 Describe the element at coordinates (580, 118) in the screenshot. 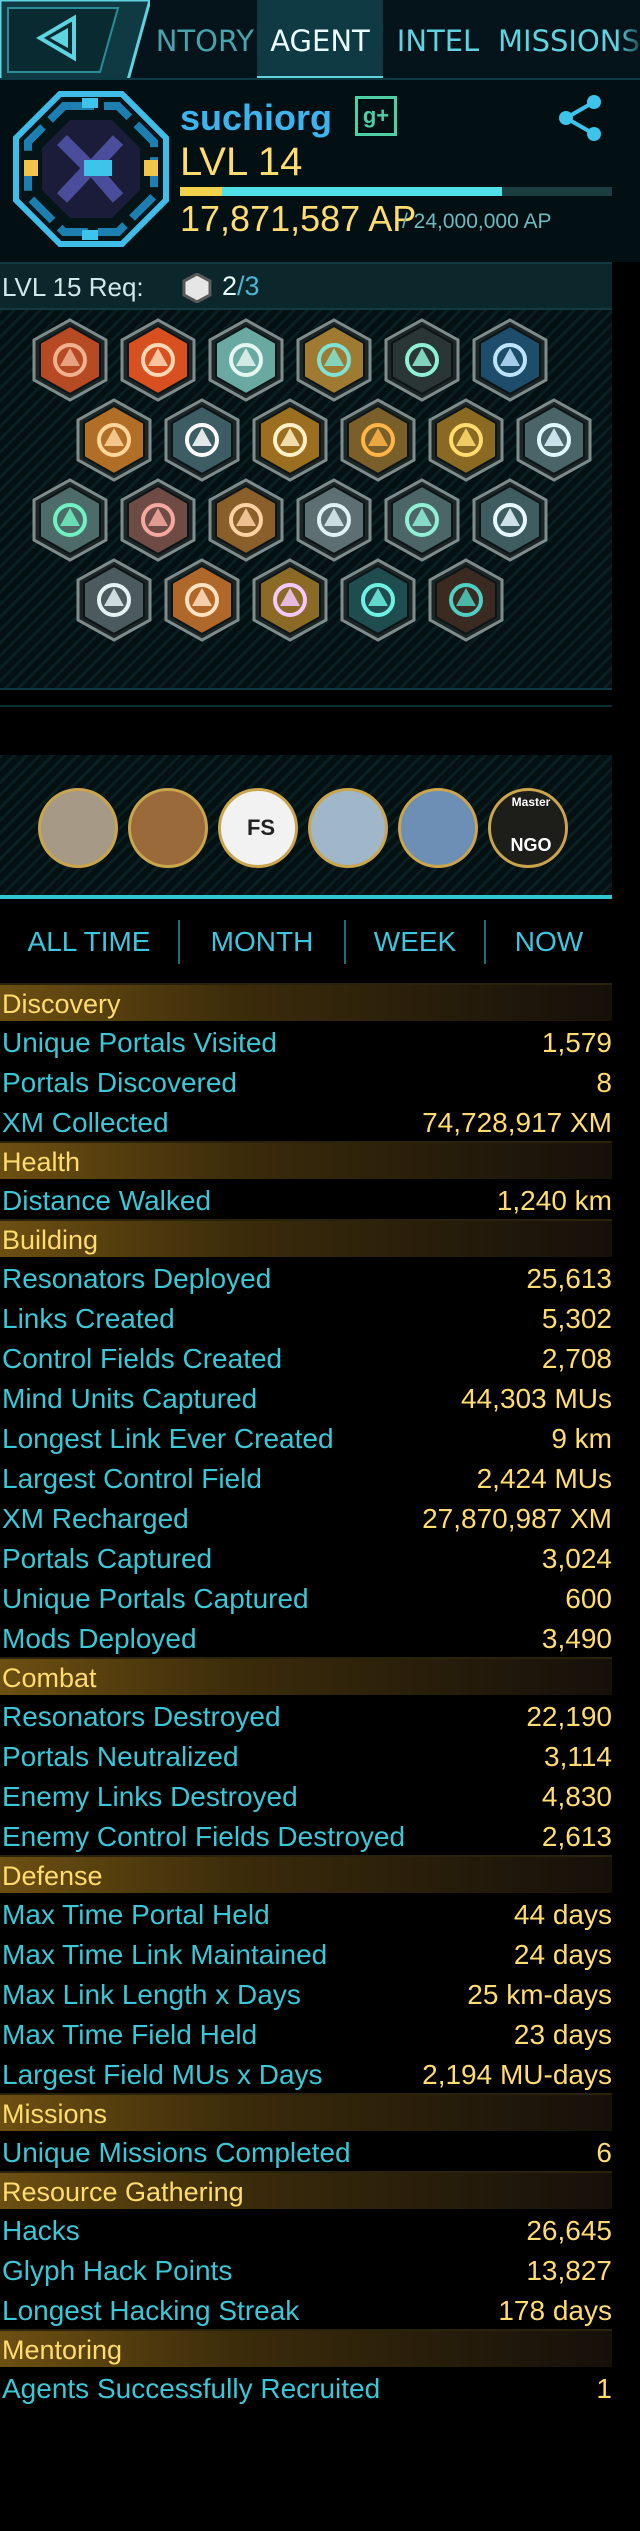

I see `share-icon` at that location.